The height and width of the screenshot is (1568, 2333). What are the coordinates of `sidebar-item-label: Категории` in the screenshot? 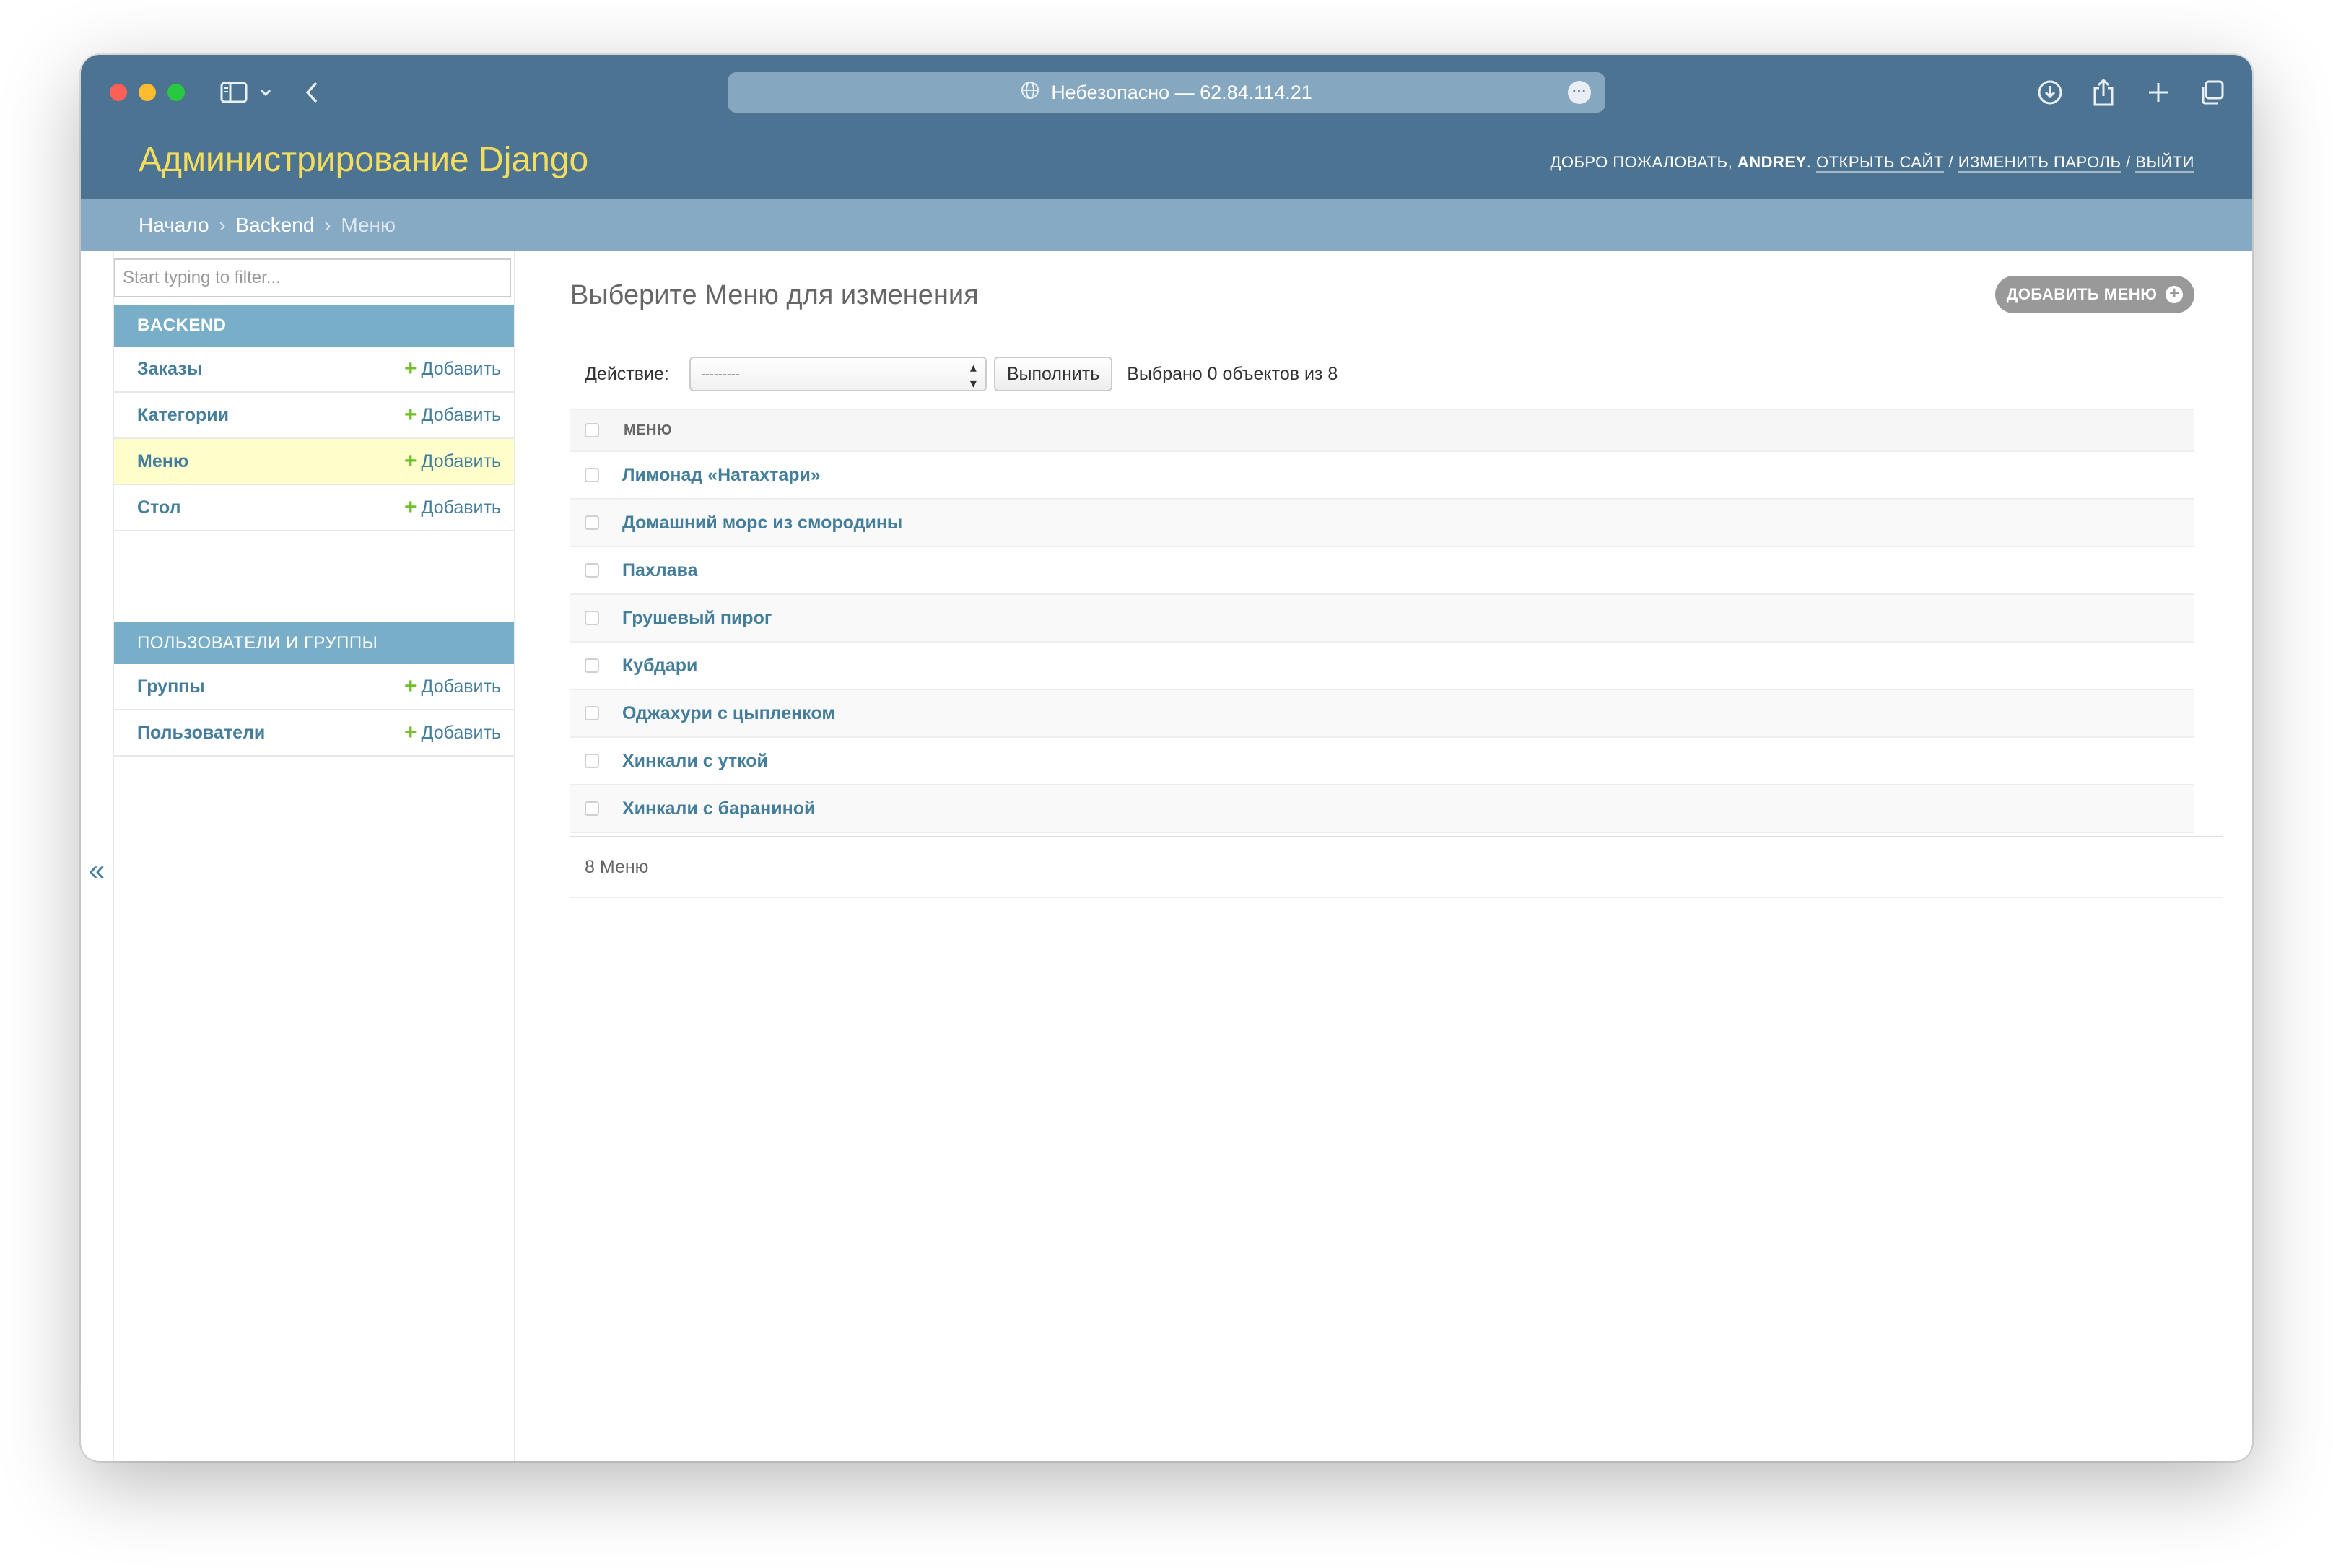 It's located at (183, 415).